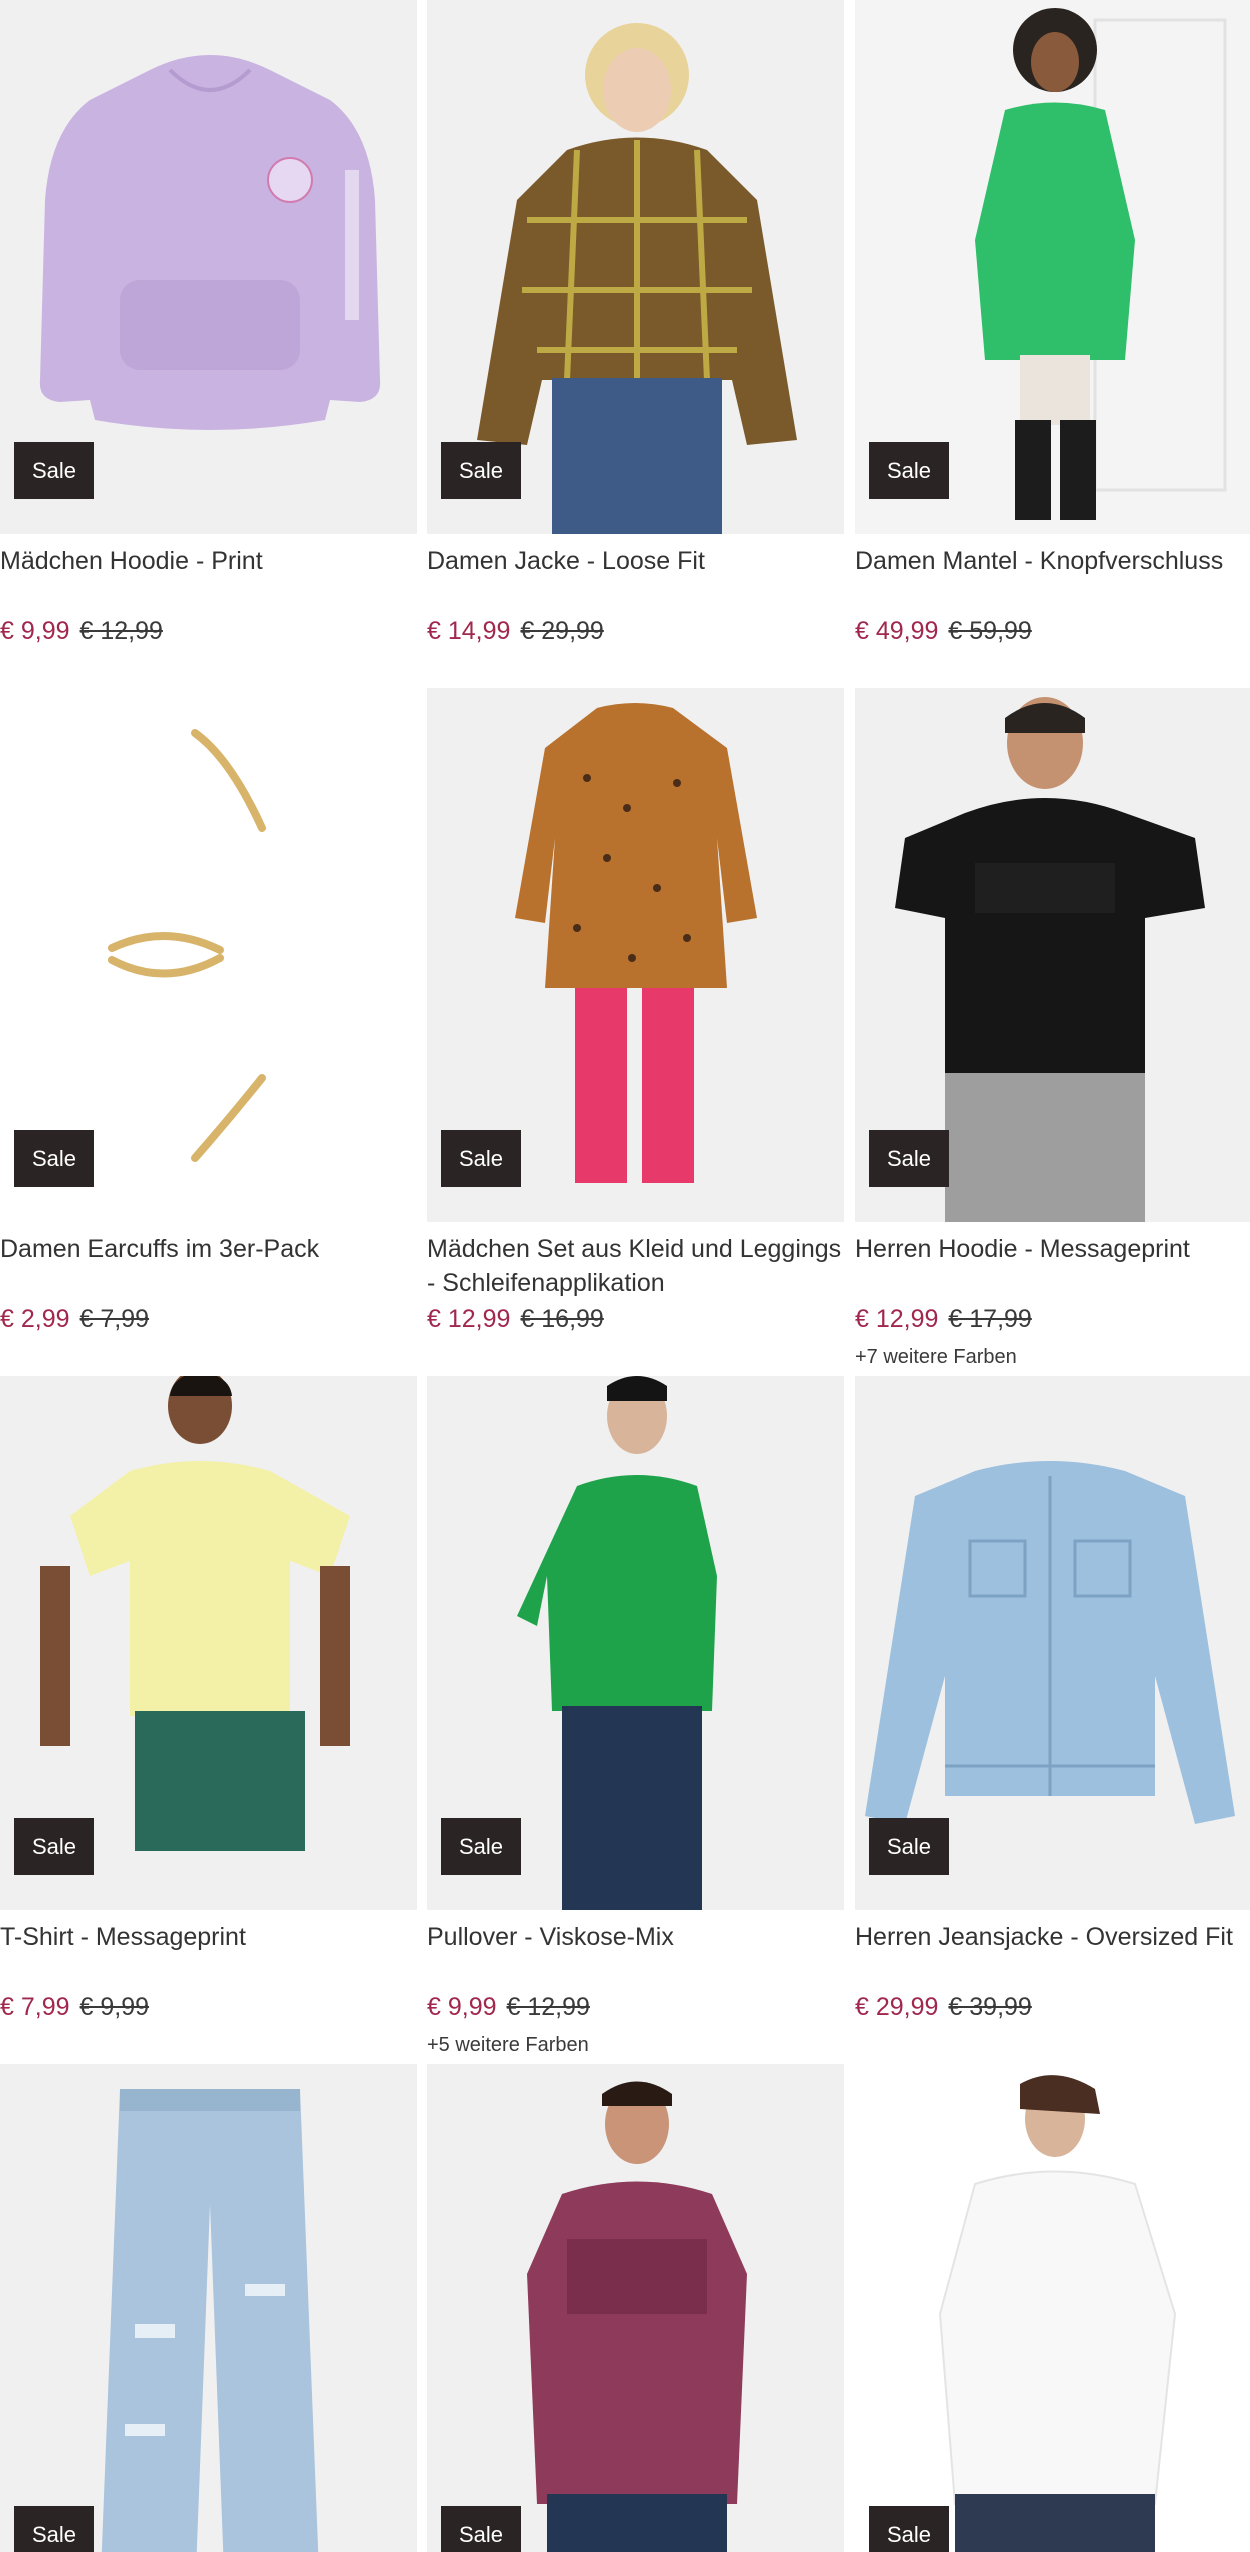 Image resolution: width=1250 pixels, height=2552 pixels. Describe the element at coordinates (74, 2007) in the screenshot. I see `price-group: € 7,99 € 9,99` at that location.